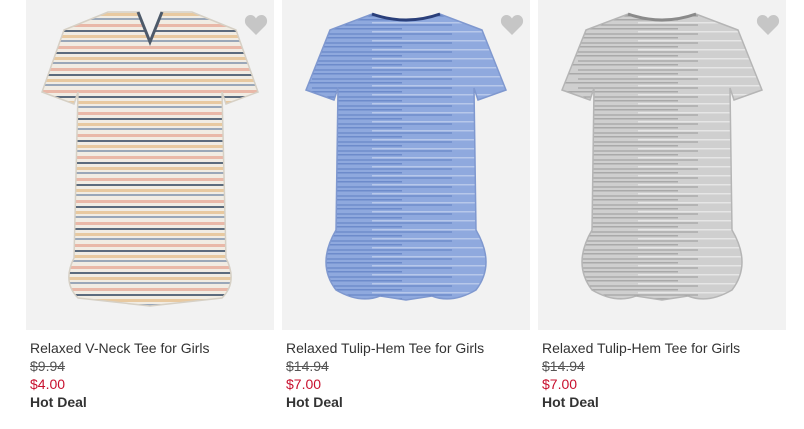  What do you see at coordinates (48, 366) in the screenshot?
I see `original-price: $9.94` at bounding box center [48, 366].